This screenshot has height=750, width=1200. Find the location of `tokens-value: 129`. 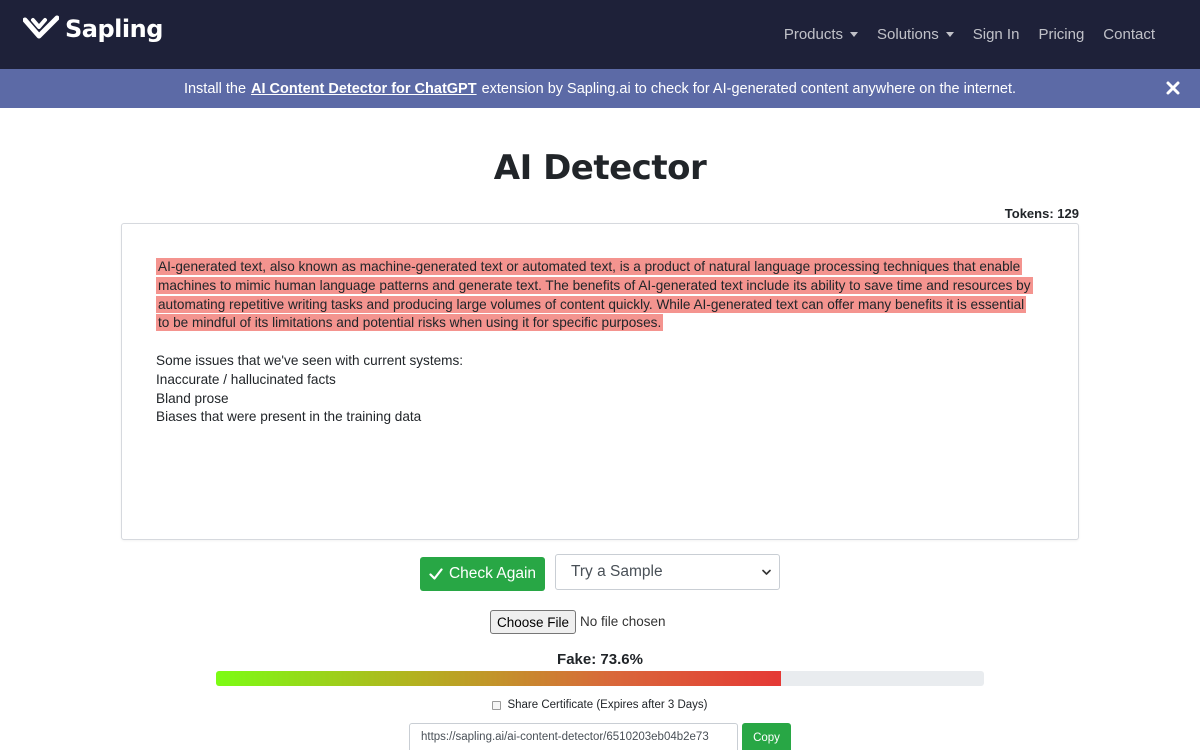

tokens-value: 129 is located at coordinates (1068, 213).